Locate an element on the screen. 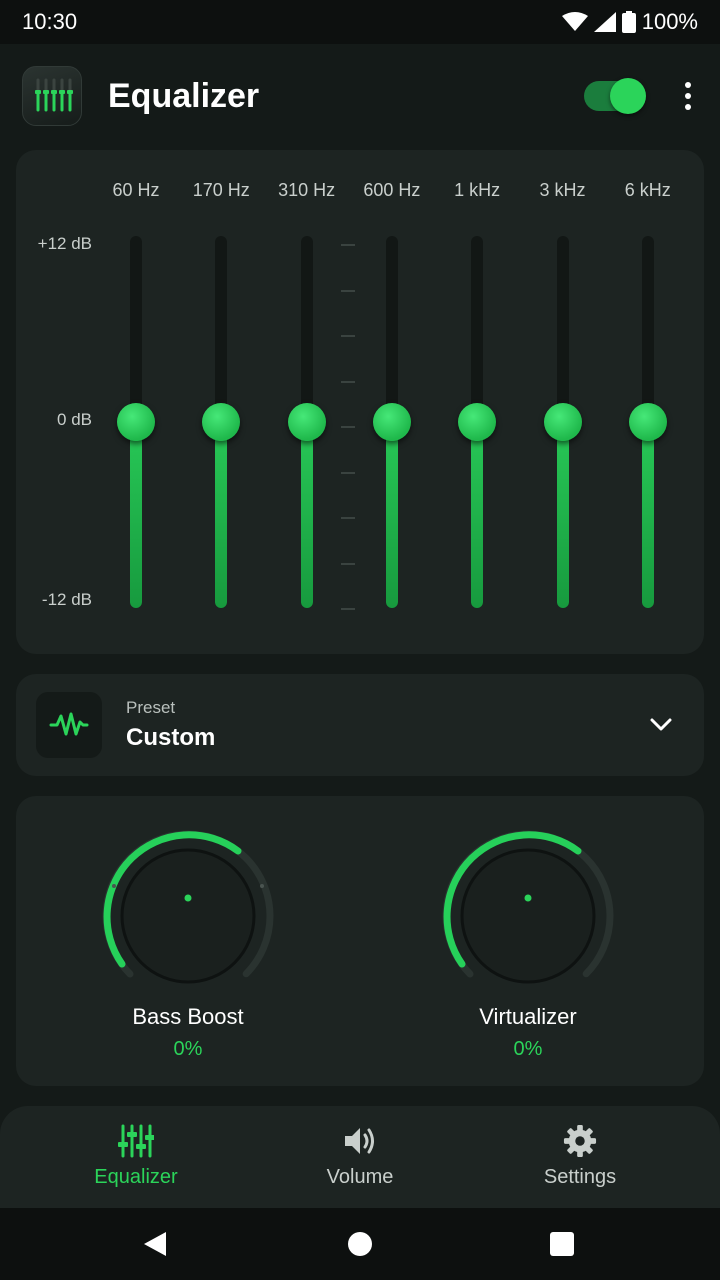 Image resolution: width=720 pixels, height=1280 pixels. bottom-navigation: Equalizer Volume Settings is located at coordinates (360, 1157).